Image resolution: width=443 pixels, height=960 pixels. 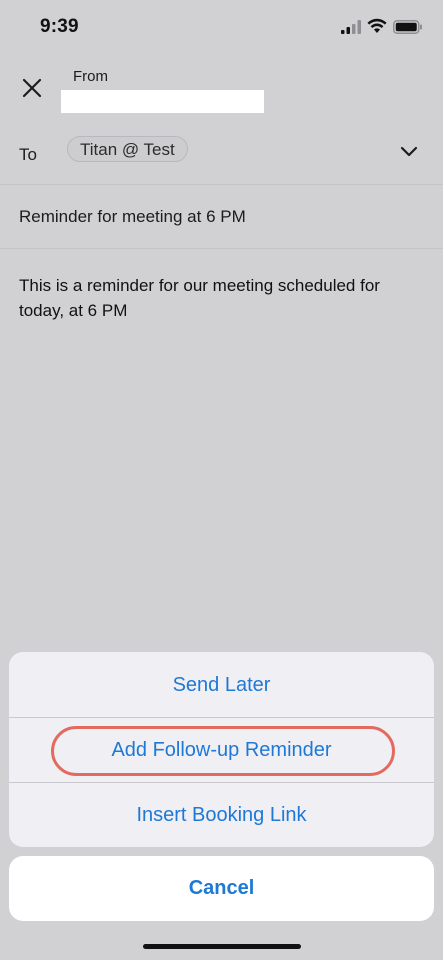 What do you see at coordinates (221, 815) in the screenshot?
I see `insert-booking-link-button: Insert Booking Link` at bounding box center [221, 815].